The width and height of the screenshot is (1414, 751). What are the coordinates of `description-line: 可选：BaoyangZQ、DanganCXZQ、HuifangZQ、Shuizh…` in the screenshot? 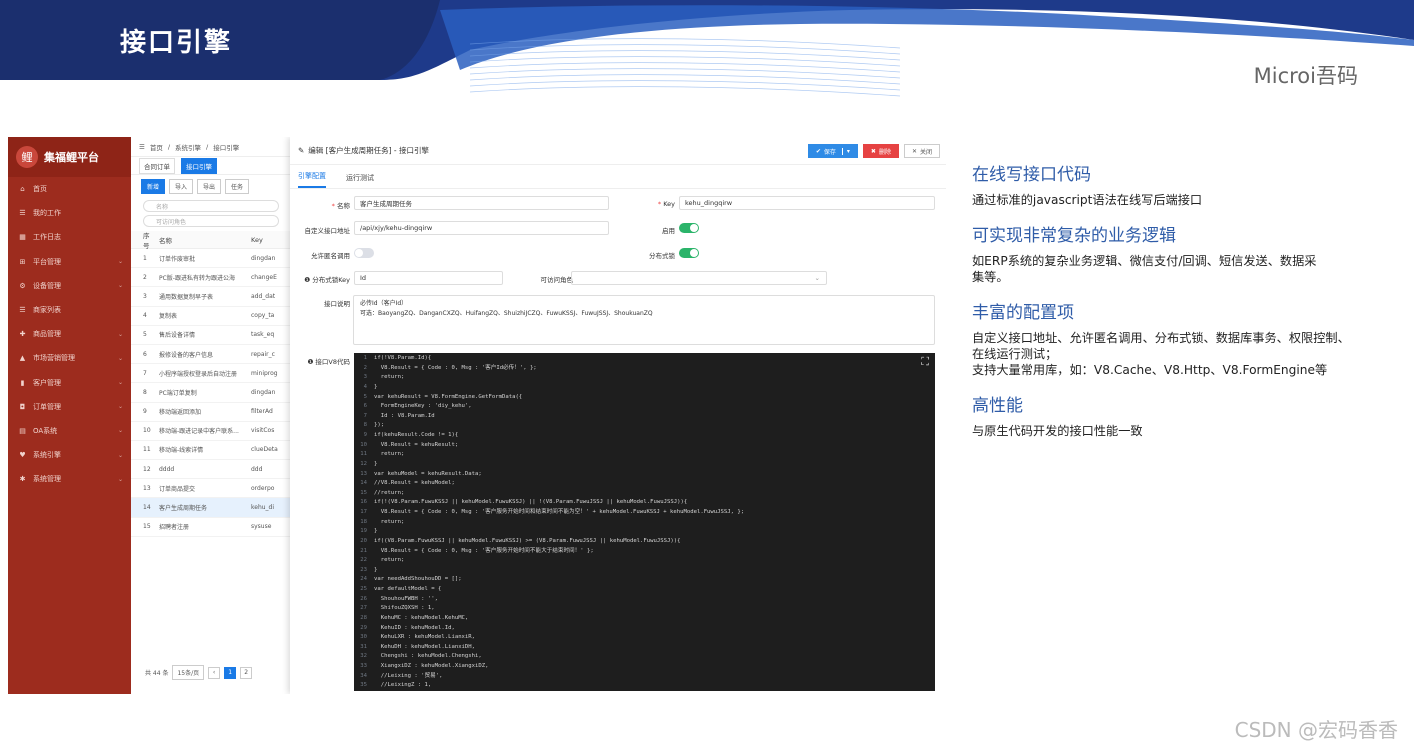 It's located at (506, 313).